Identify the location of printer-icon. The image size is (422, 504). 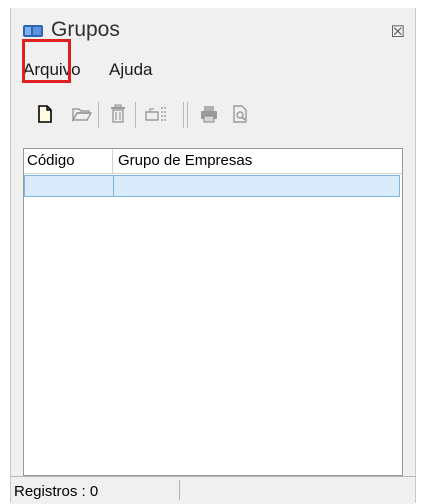
(209, 114).